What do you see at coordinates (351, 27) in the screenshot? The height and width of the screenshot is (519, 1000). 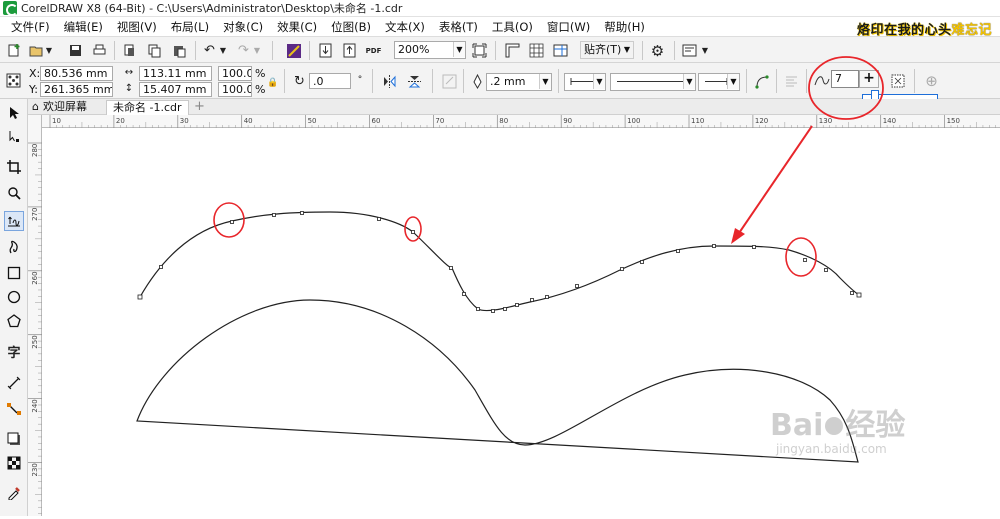 I see `menu-bitmaps: 位图(B)` at bounding box center [351, 27].